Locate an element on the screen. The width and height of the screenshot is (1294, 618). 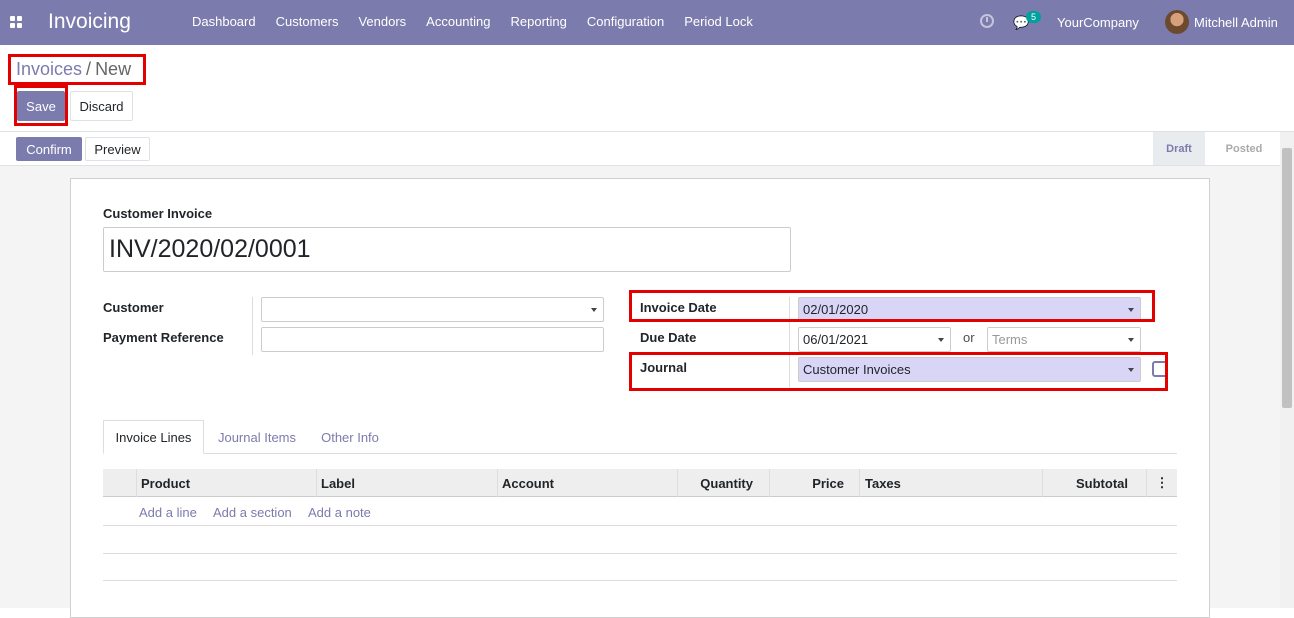
doc-type-label: Customer Invoice is located at coordinates (158, 213).